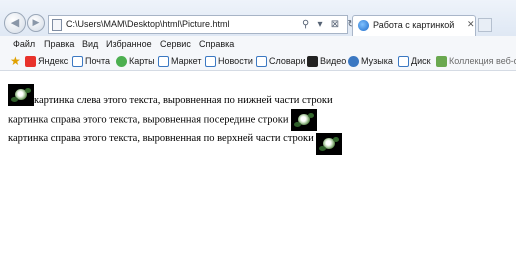  What do you see at coordinates (421, 61) in the screenshot?
I see `fav-label: Диск` at bounding box center [421, 61].